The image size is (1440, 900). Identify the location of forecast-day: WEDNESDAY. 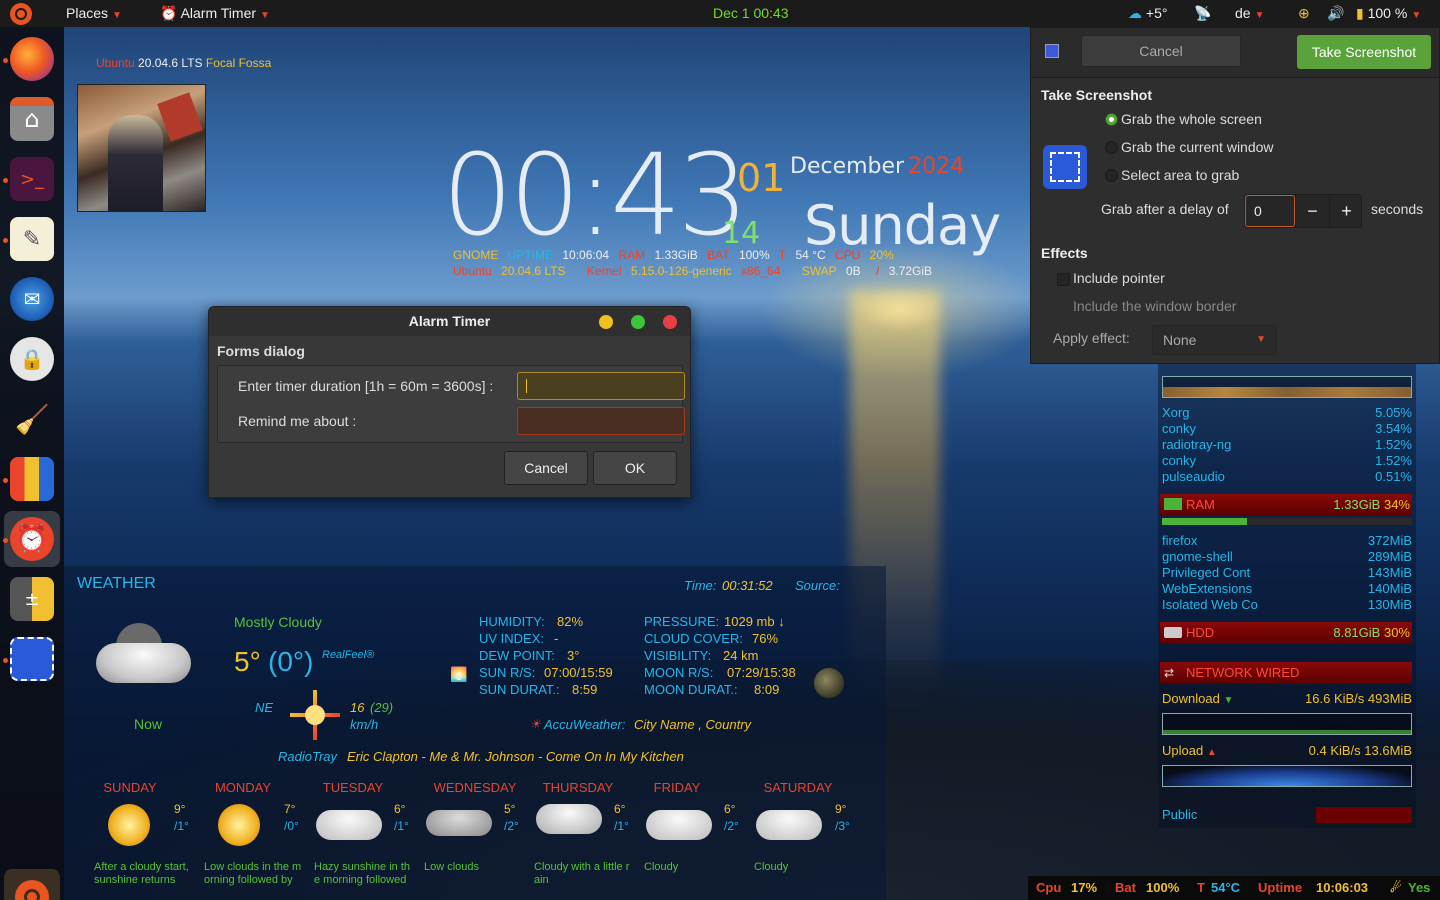
(475, 787).